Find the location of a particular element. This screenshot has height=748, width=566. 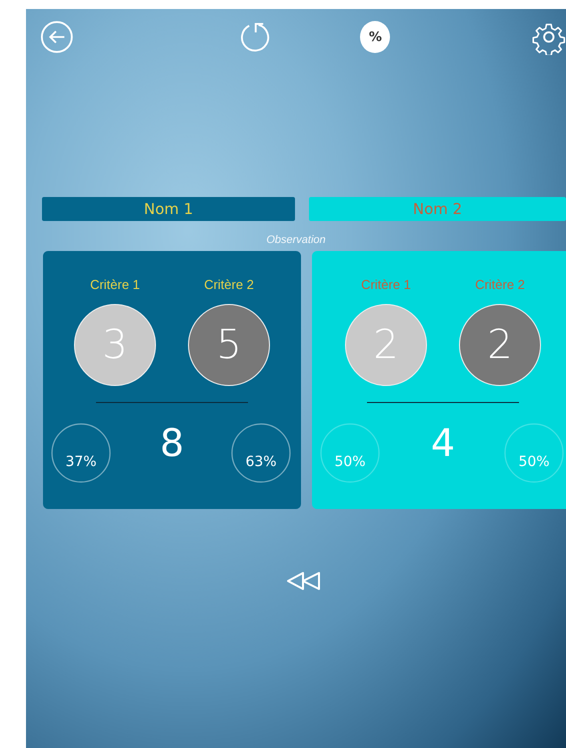

team-name: Nom 1 is located at coordinates (169, 209).